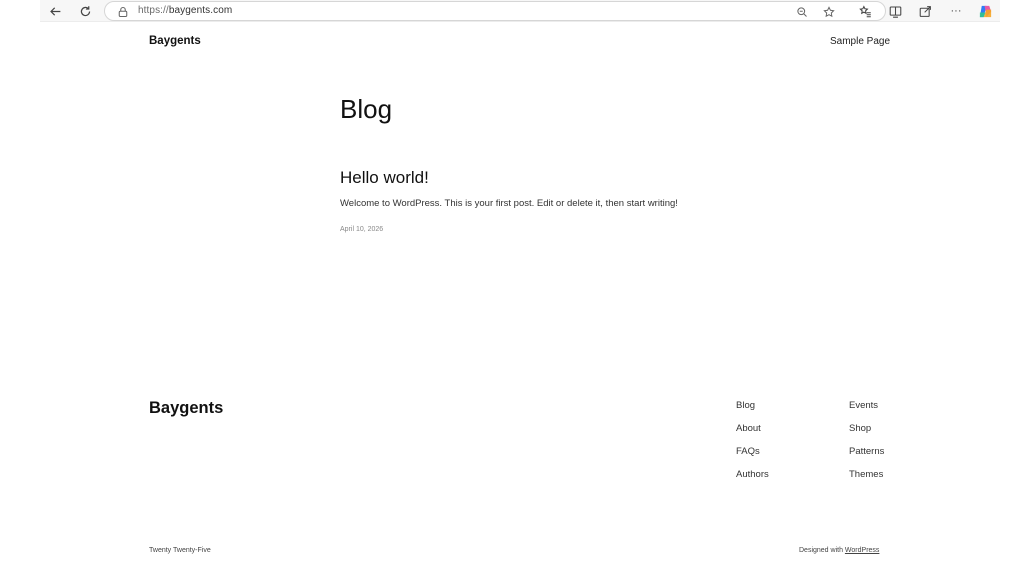  What do you see at coordinates (123, 11) in the screenshot?
I see `site-info-icon` at bounding box center [123, 11].